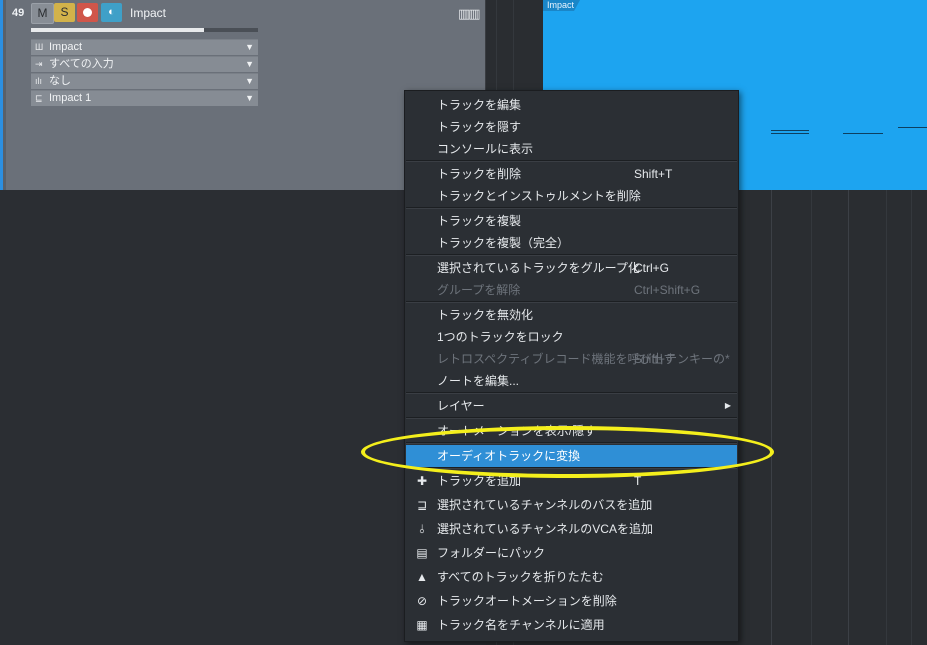  What do you see at coordinates (64, 12) in the screenshot?
I see `solo-button: S` at bounding box center [64, 12].